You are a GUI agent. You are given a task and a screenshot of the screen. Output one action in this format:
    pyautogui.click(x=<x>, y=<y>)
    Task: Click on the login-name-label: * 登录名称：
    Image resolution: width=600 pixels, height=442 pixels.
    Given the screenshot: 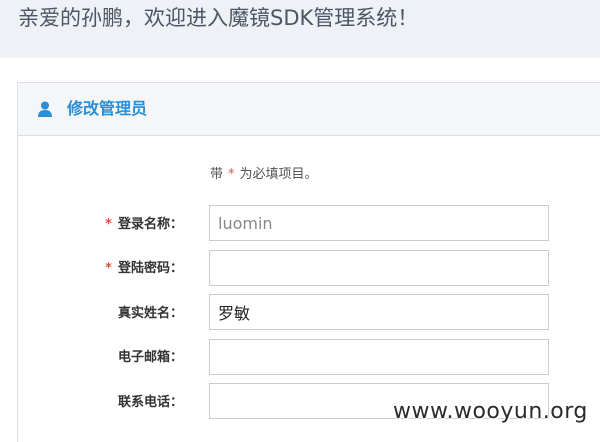 What is the action you would take?
    pyautogui.click(x=135, y=225)
    